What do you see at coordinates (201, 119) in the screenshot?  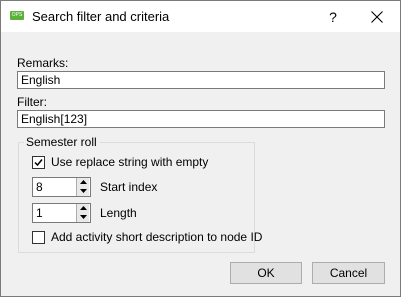 I see `filter-input: English[123]` at bounding box center [201, 119].